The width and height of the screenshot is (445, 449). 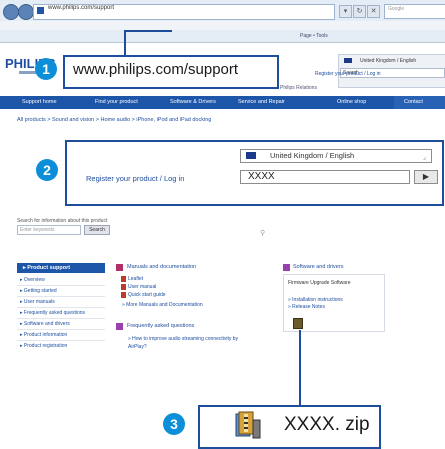 I want to click on search-button: Search, so click(x=97, y=230).